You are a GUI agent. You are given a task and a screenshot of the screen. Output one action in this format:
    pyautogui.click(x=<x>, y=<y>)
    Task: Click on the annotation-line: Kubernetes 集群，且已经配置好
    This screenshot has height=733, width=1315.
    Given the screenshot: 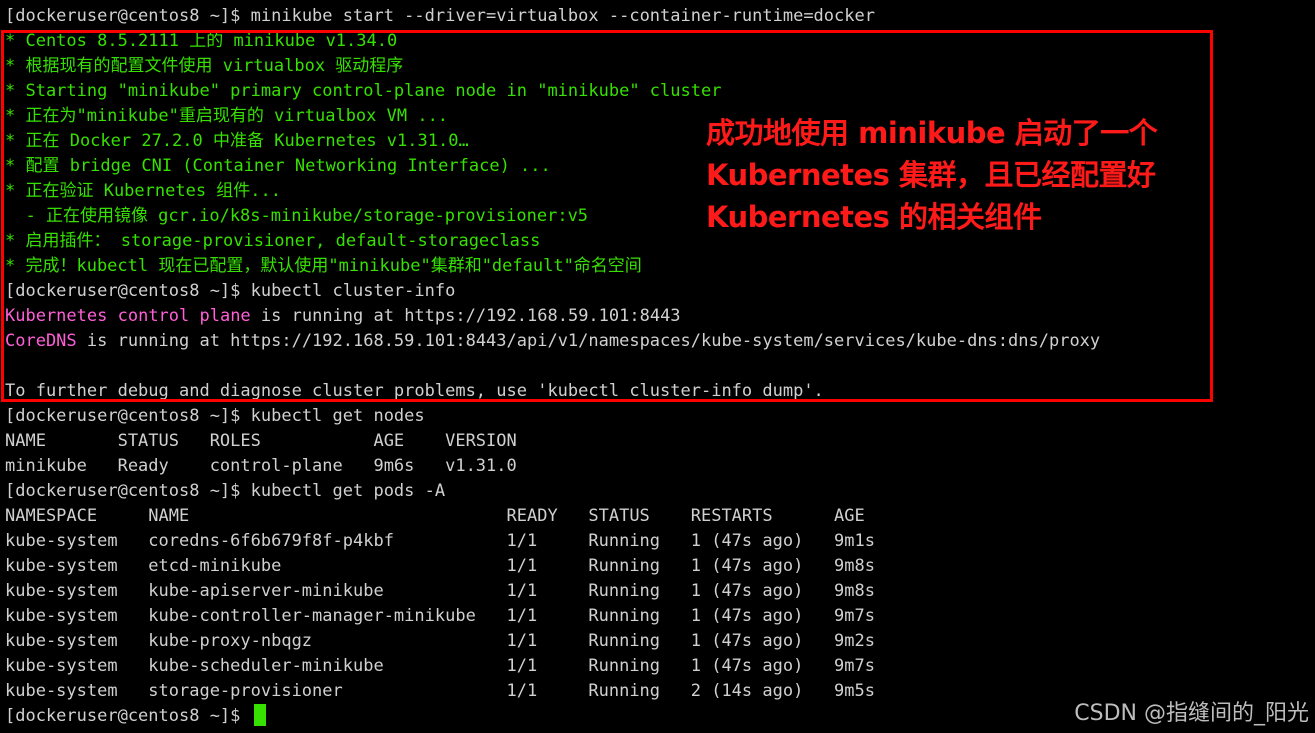 What is the action you would take?
    pyautogui.click(x=931, y=175)
    